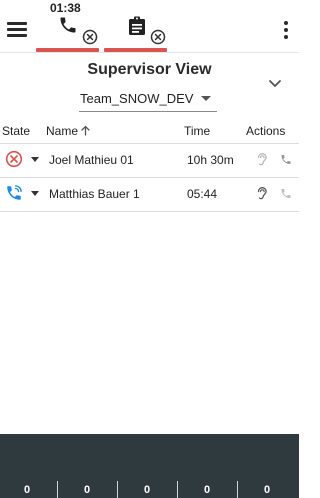 This screenshot has width=320, height=498. I want to click on active-call-icon, so click(14, 192).